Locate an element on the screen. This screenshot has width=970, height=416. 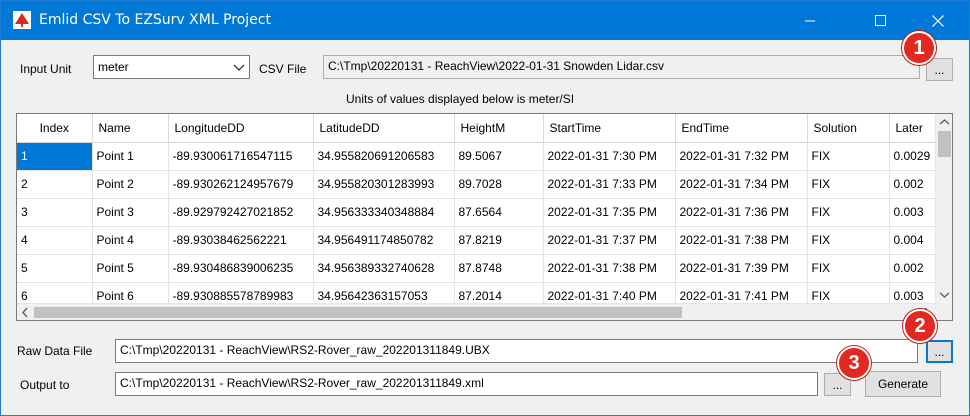
table-cell: 4 is located at coordinates (55, 240).